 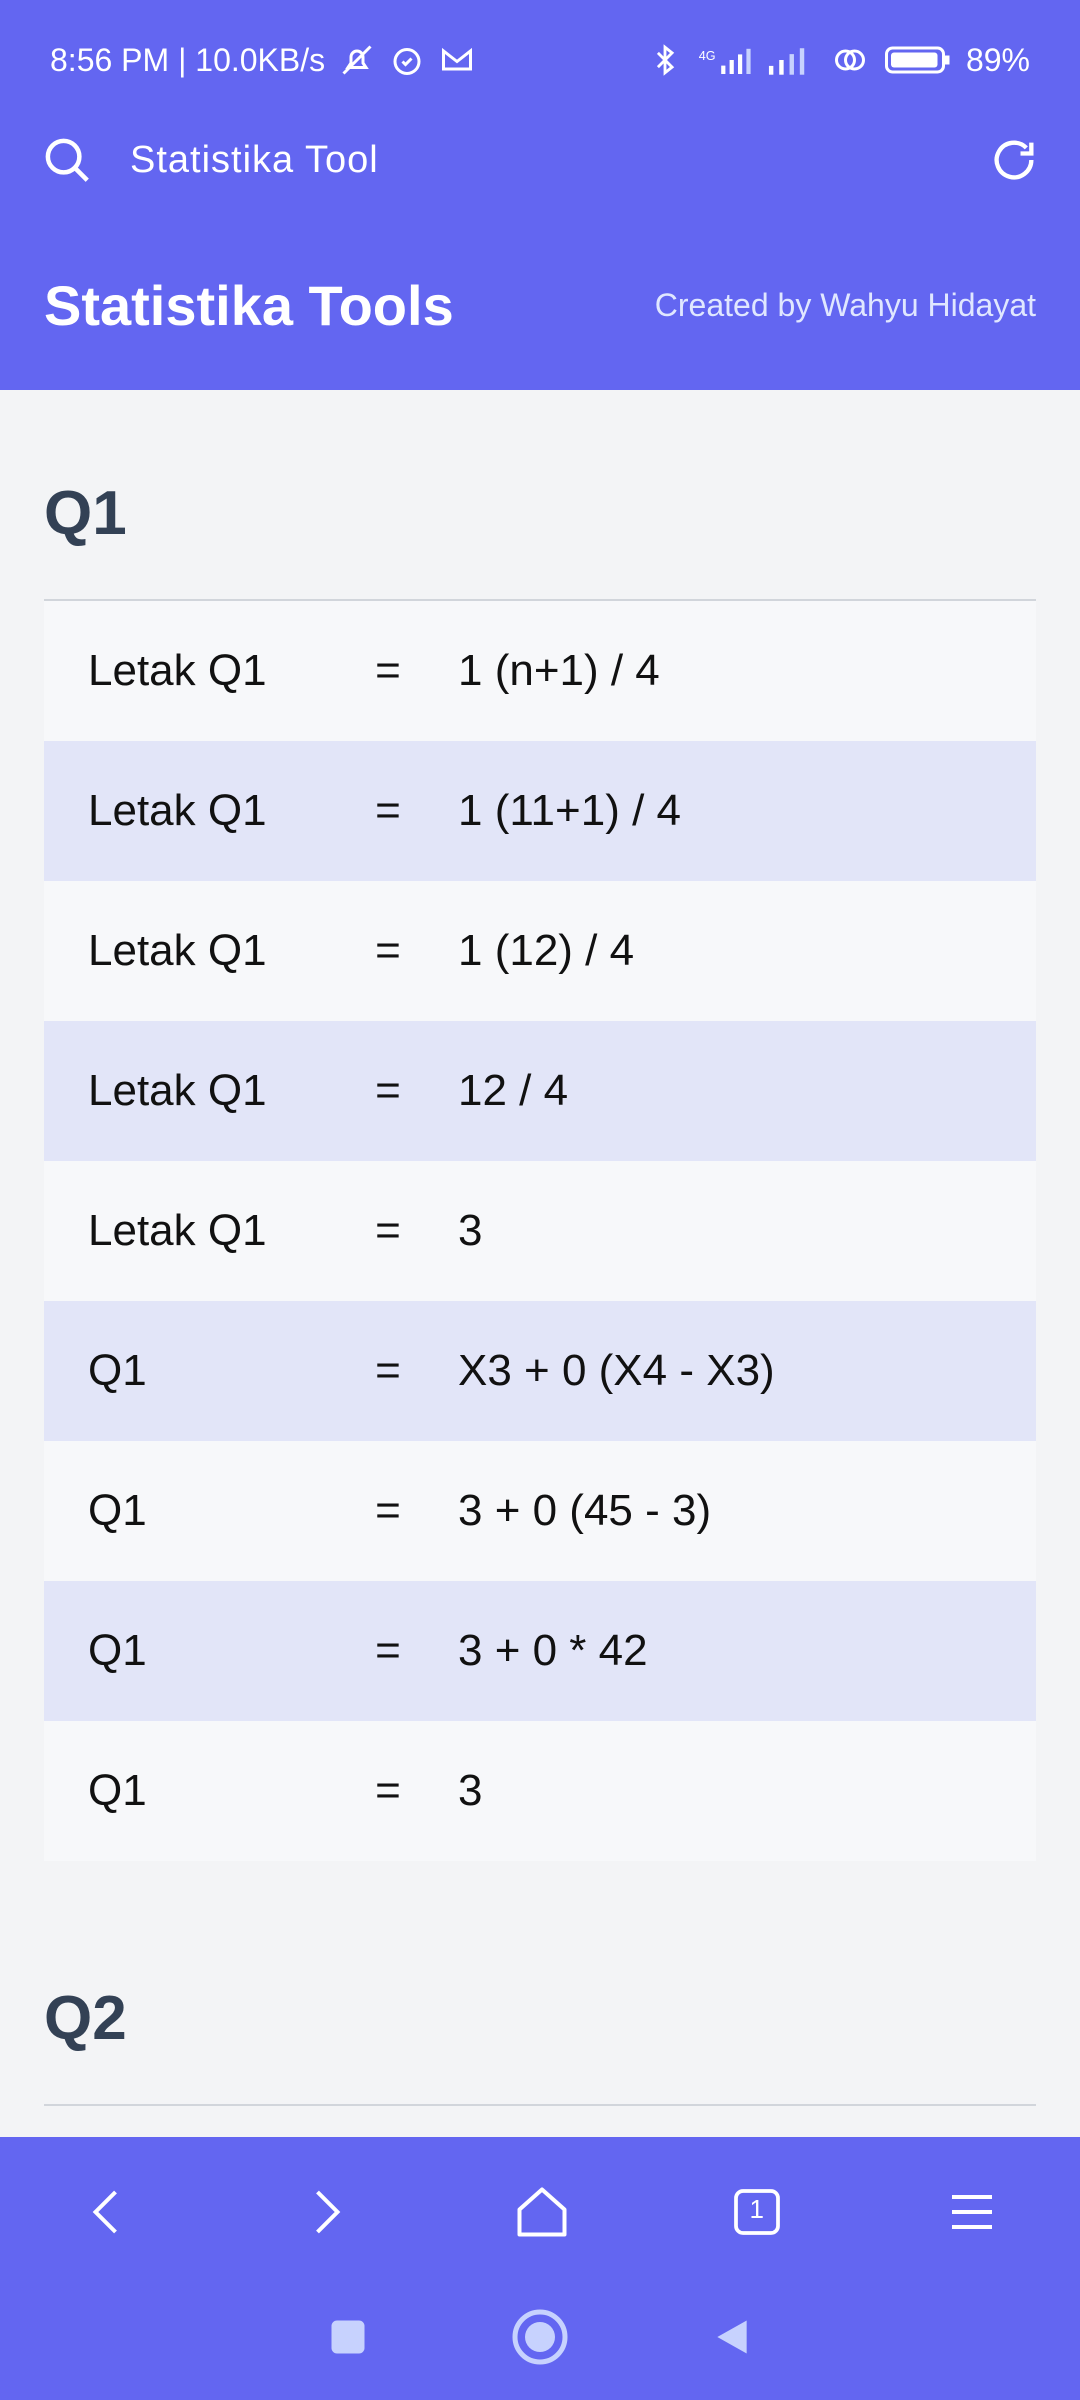 What do you see at coordinates (707, 56) in the screenshot?
I see `svg-text: 4G` at bounding box center [707, 56].